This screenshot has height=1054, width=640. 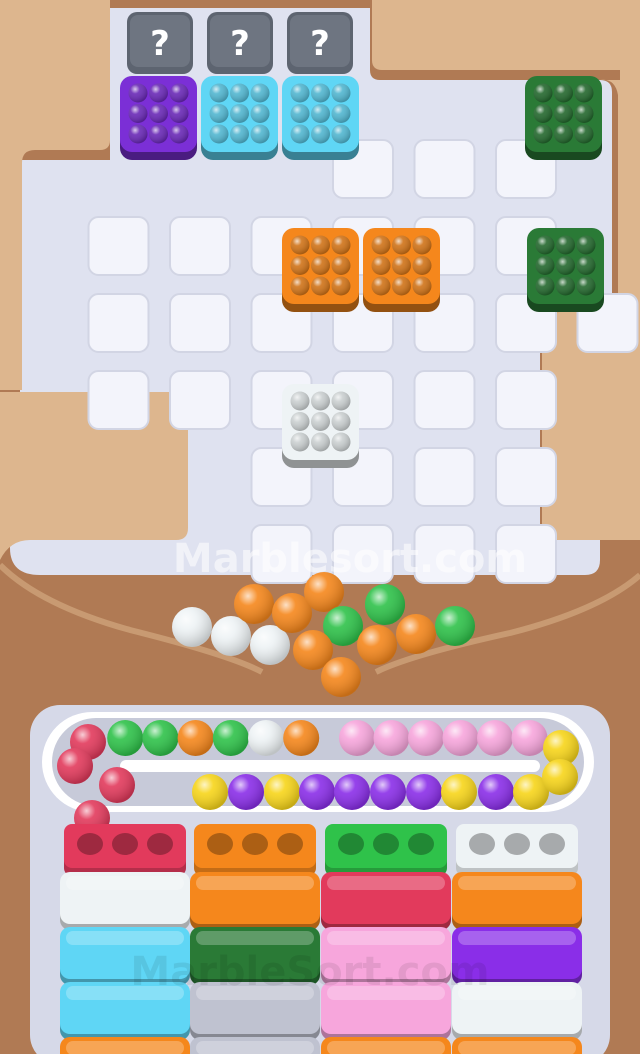 What do you see at coordinates (506, 35) in the screenshot?
I see `sand-wall-top-right` at bounding box center [506, 35].